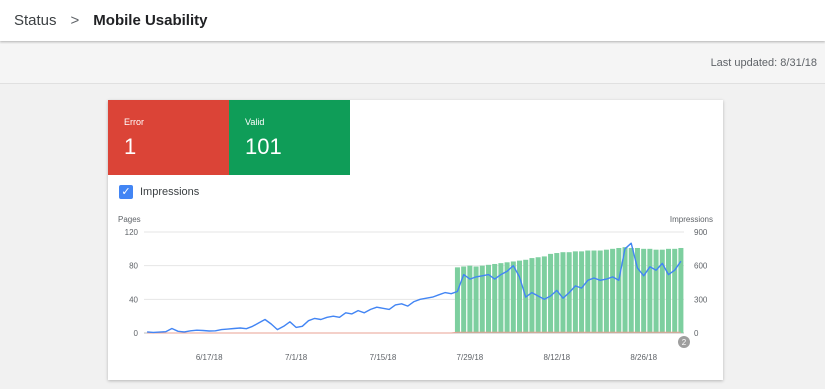  I want to click on page-title: Mobile Usability, so click(150, 20).